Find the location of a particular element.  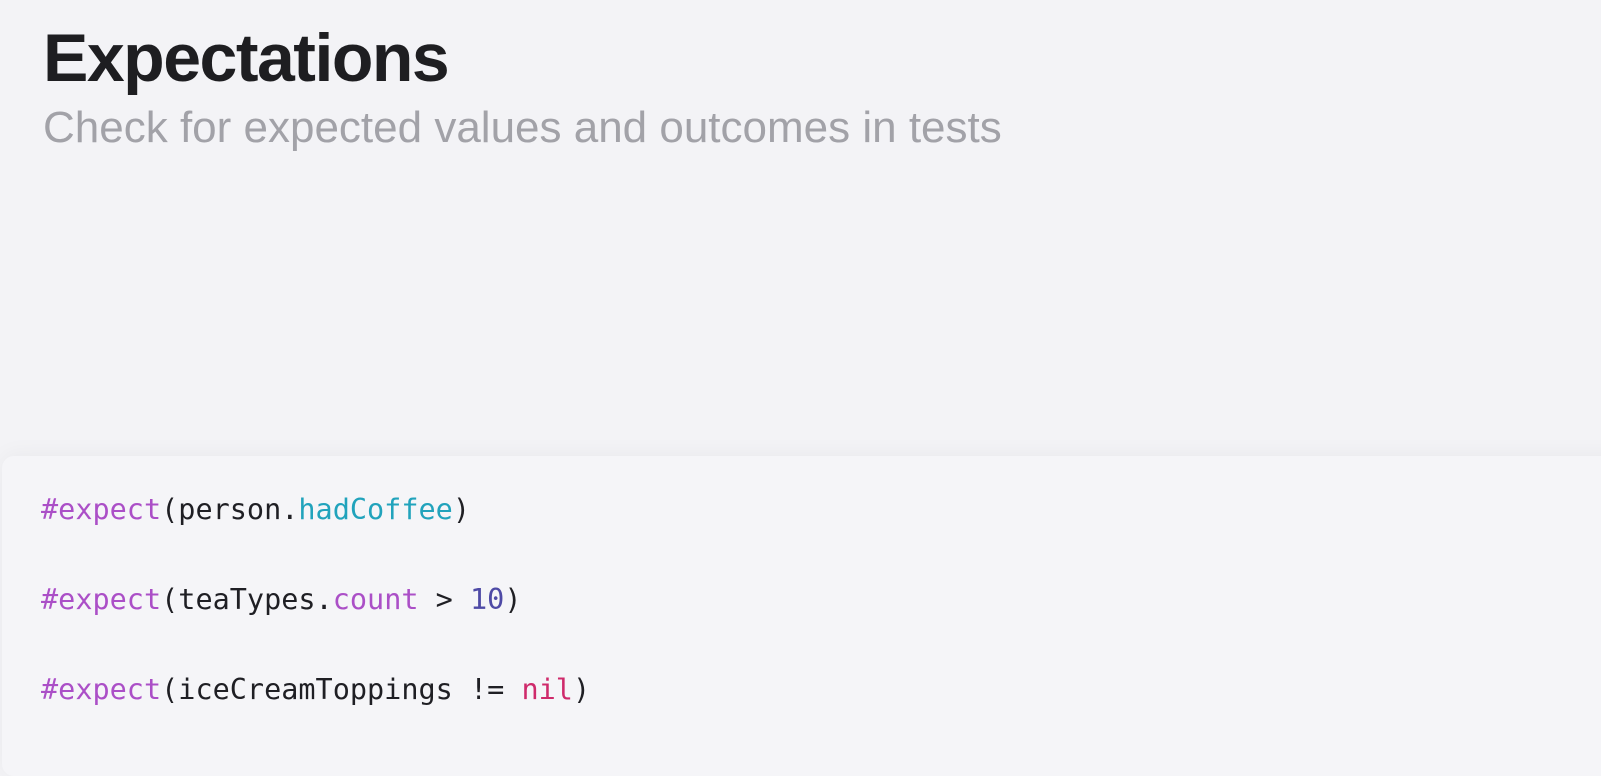

operator-token: != is located at coordinates (487, 689).